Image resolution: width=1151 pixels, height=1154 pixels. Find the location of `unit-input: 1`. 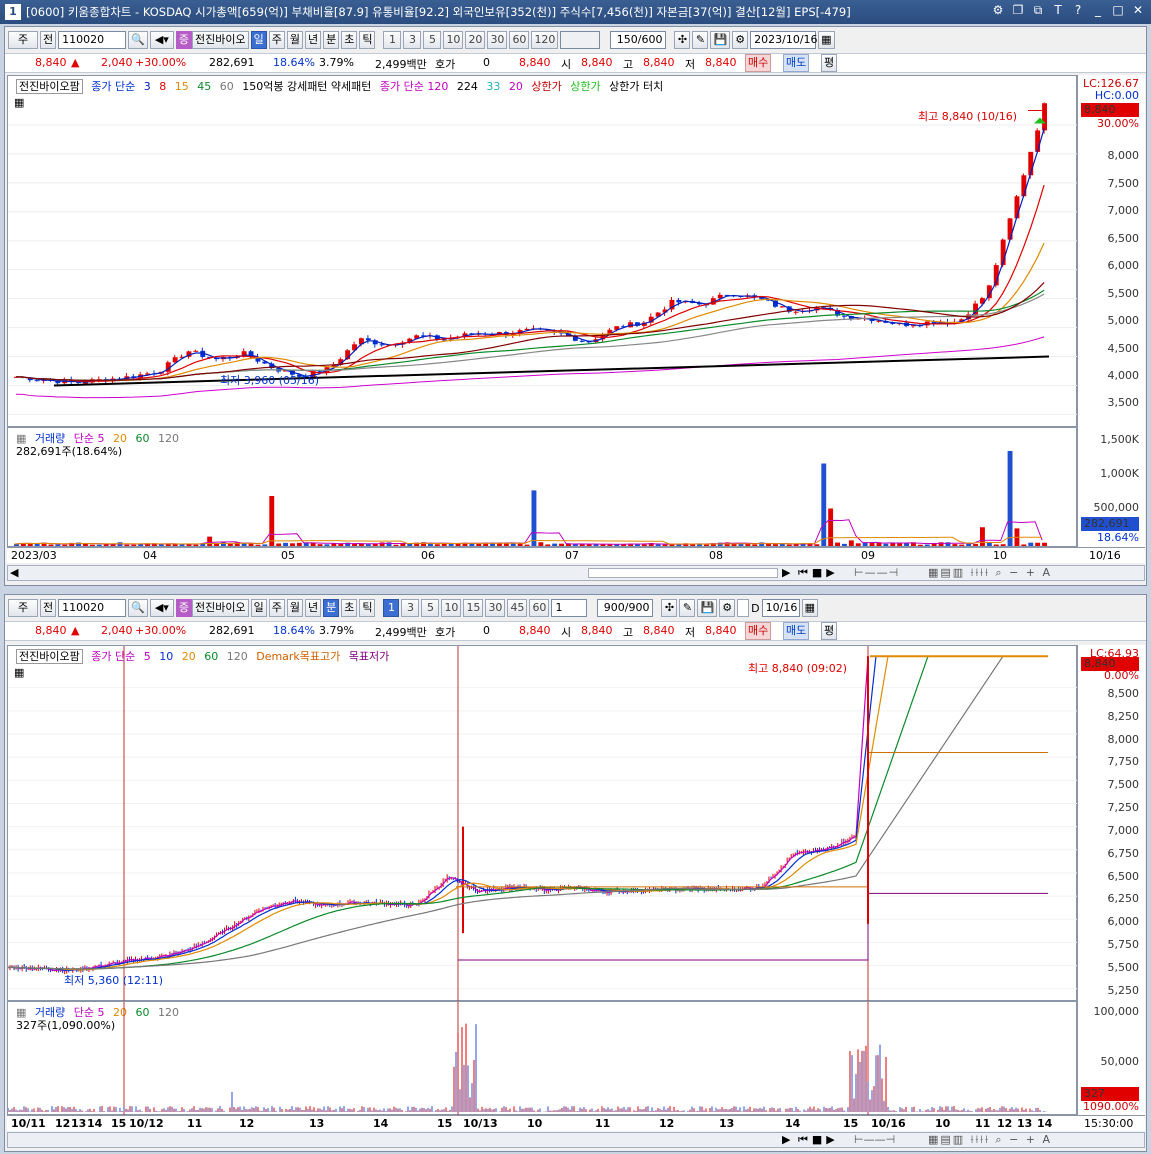

unit-input: 1 is located at coordinates (569, 608).